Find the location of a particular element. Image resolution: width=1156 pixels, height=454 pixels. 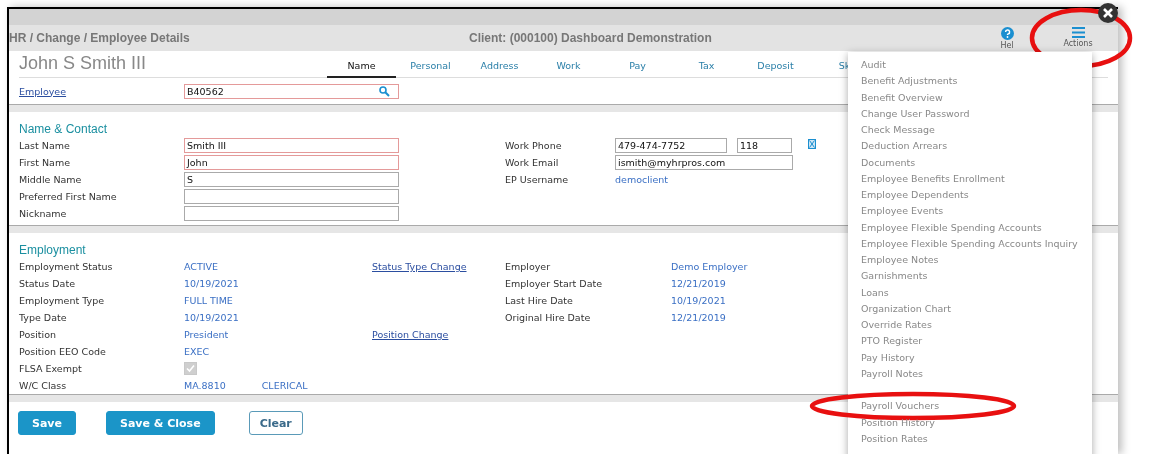

menu-item: Check Message is located at coordinates (891, 130).